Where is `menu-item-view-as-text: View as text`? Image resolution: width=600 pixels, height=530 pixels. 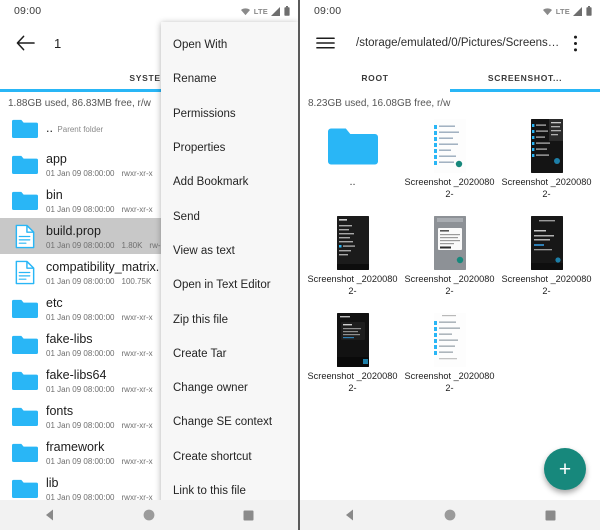
menu-item-view-as-text: View as text is located at coordinates (229, 251).